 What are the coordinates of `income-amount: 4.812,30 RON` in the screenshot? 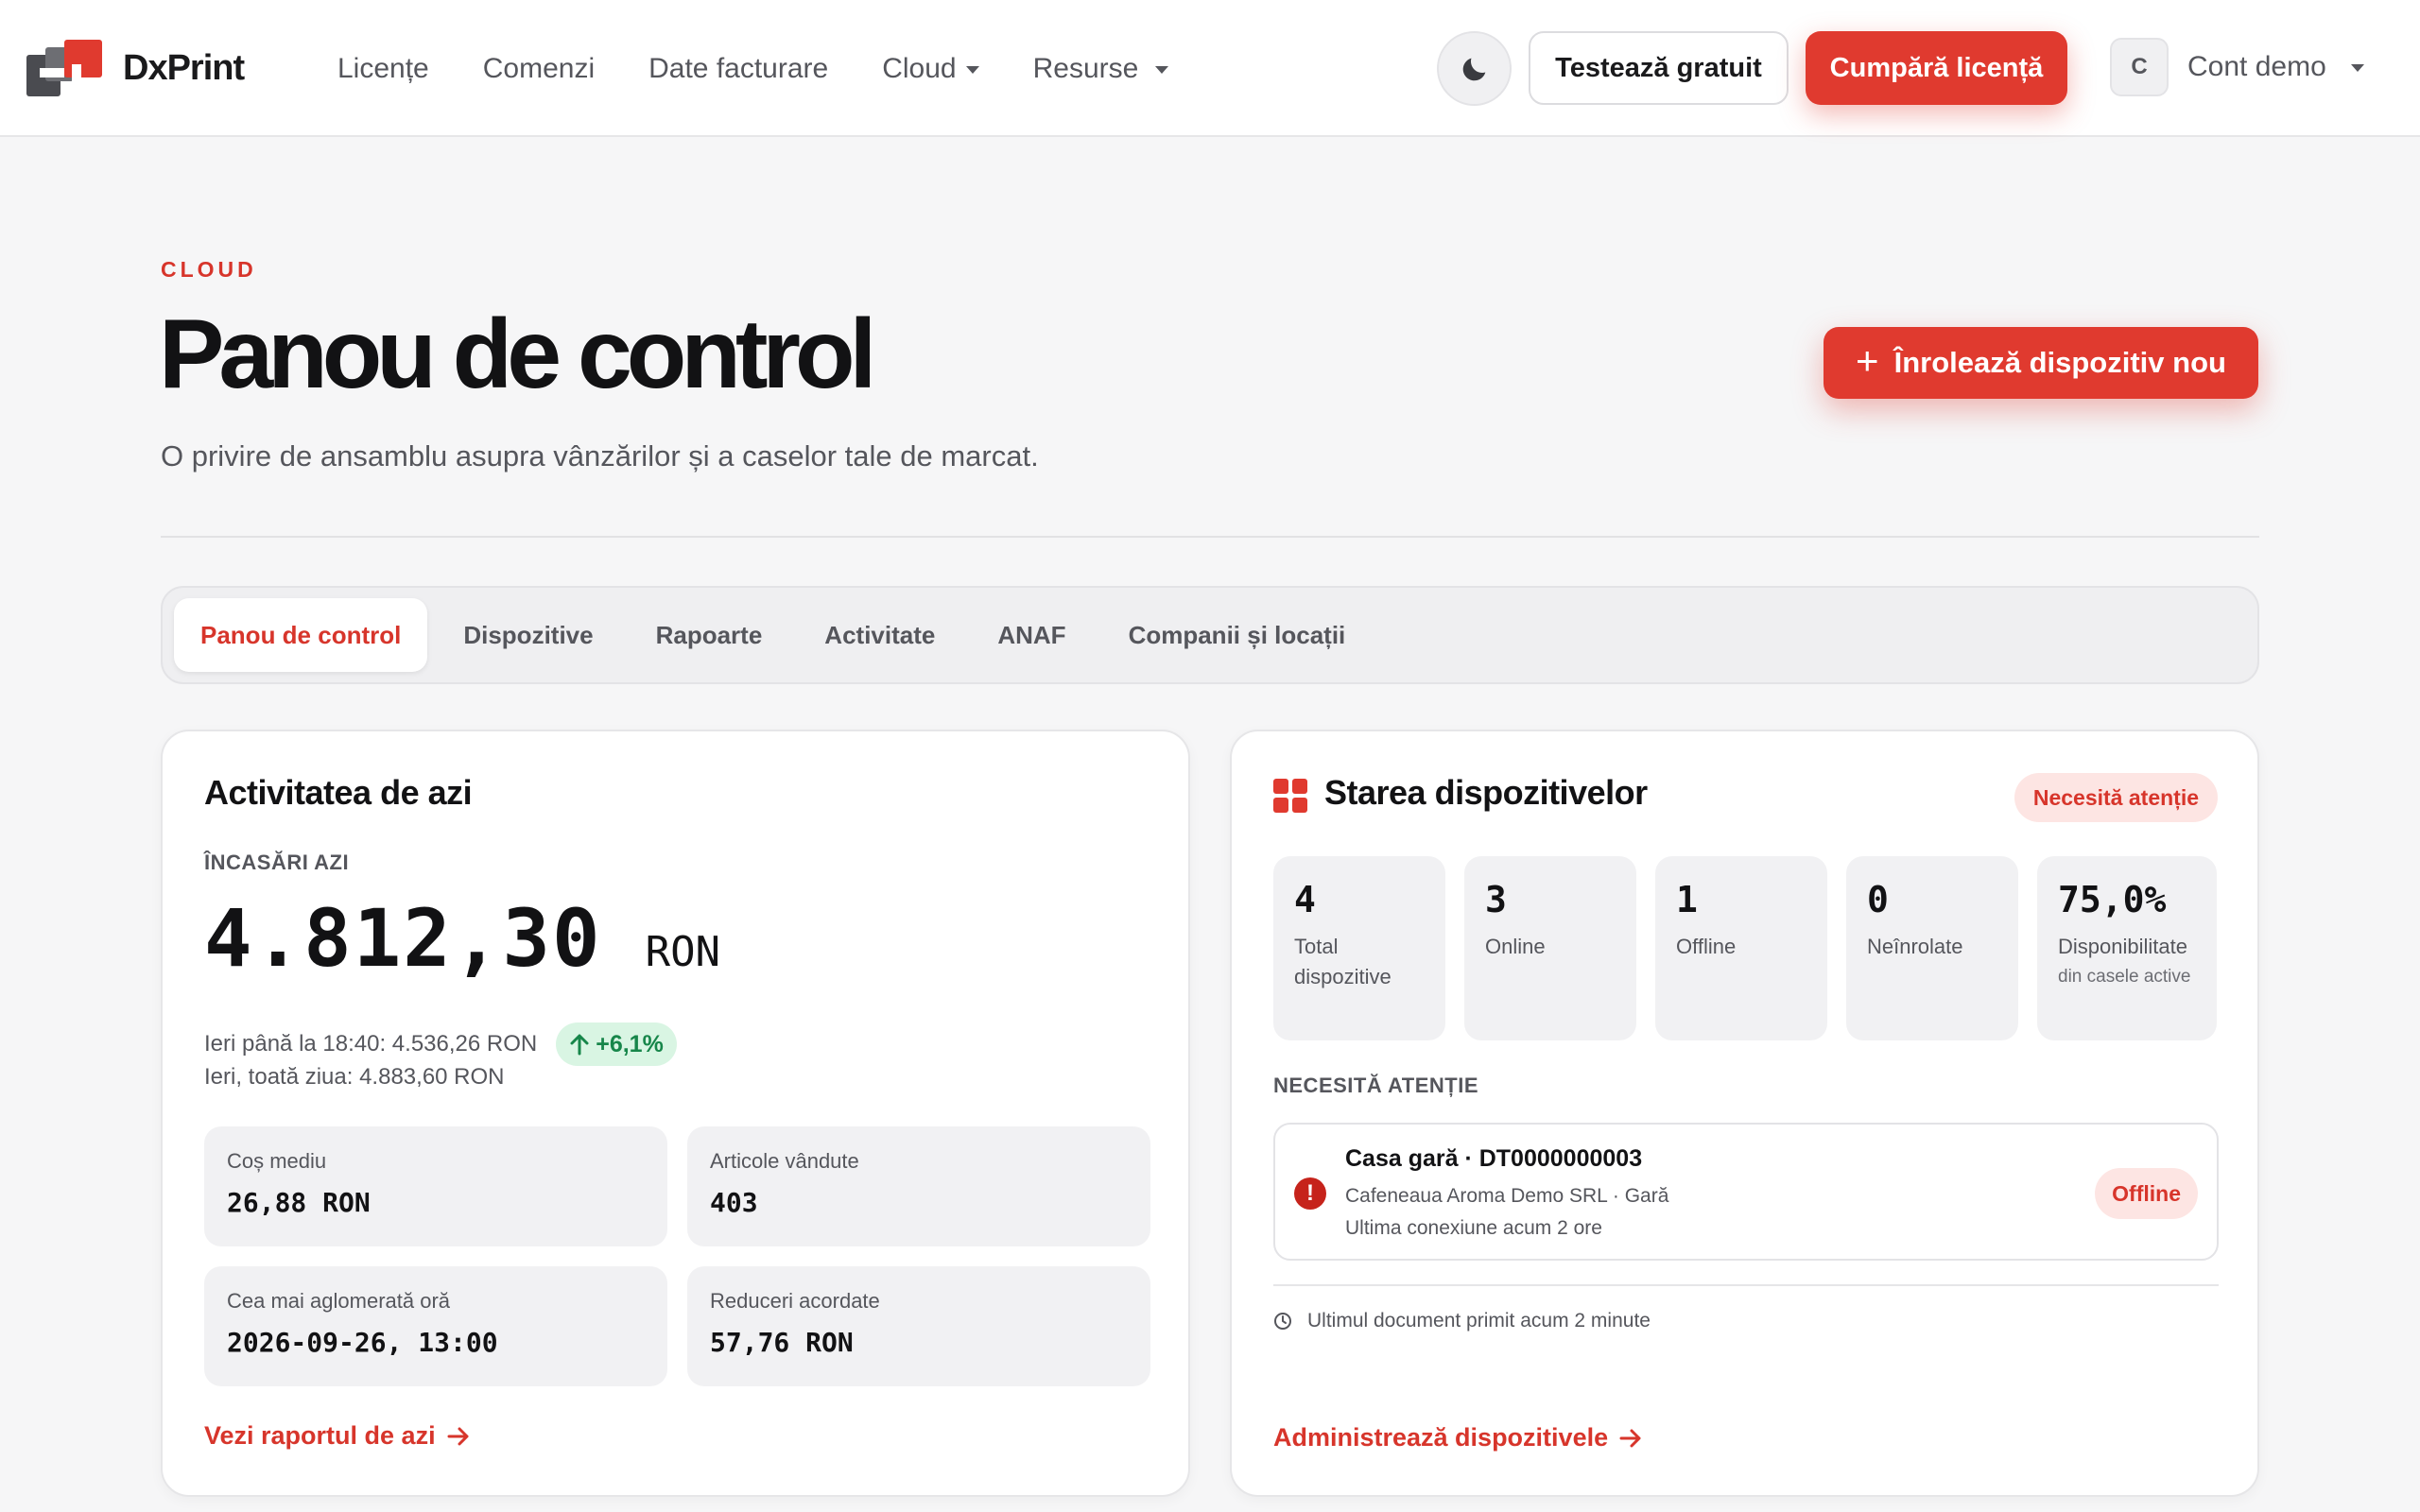 It's located at (462, 938).